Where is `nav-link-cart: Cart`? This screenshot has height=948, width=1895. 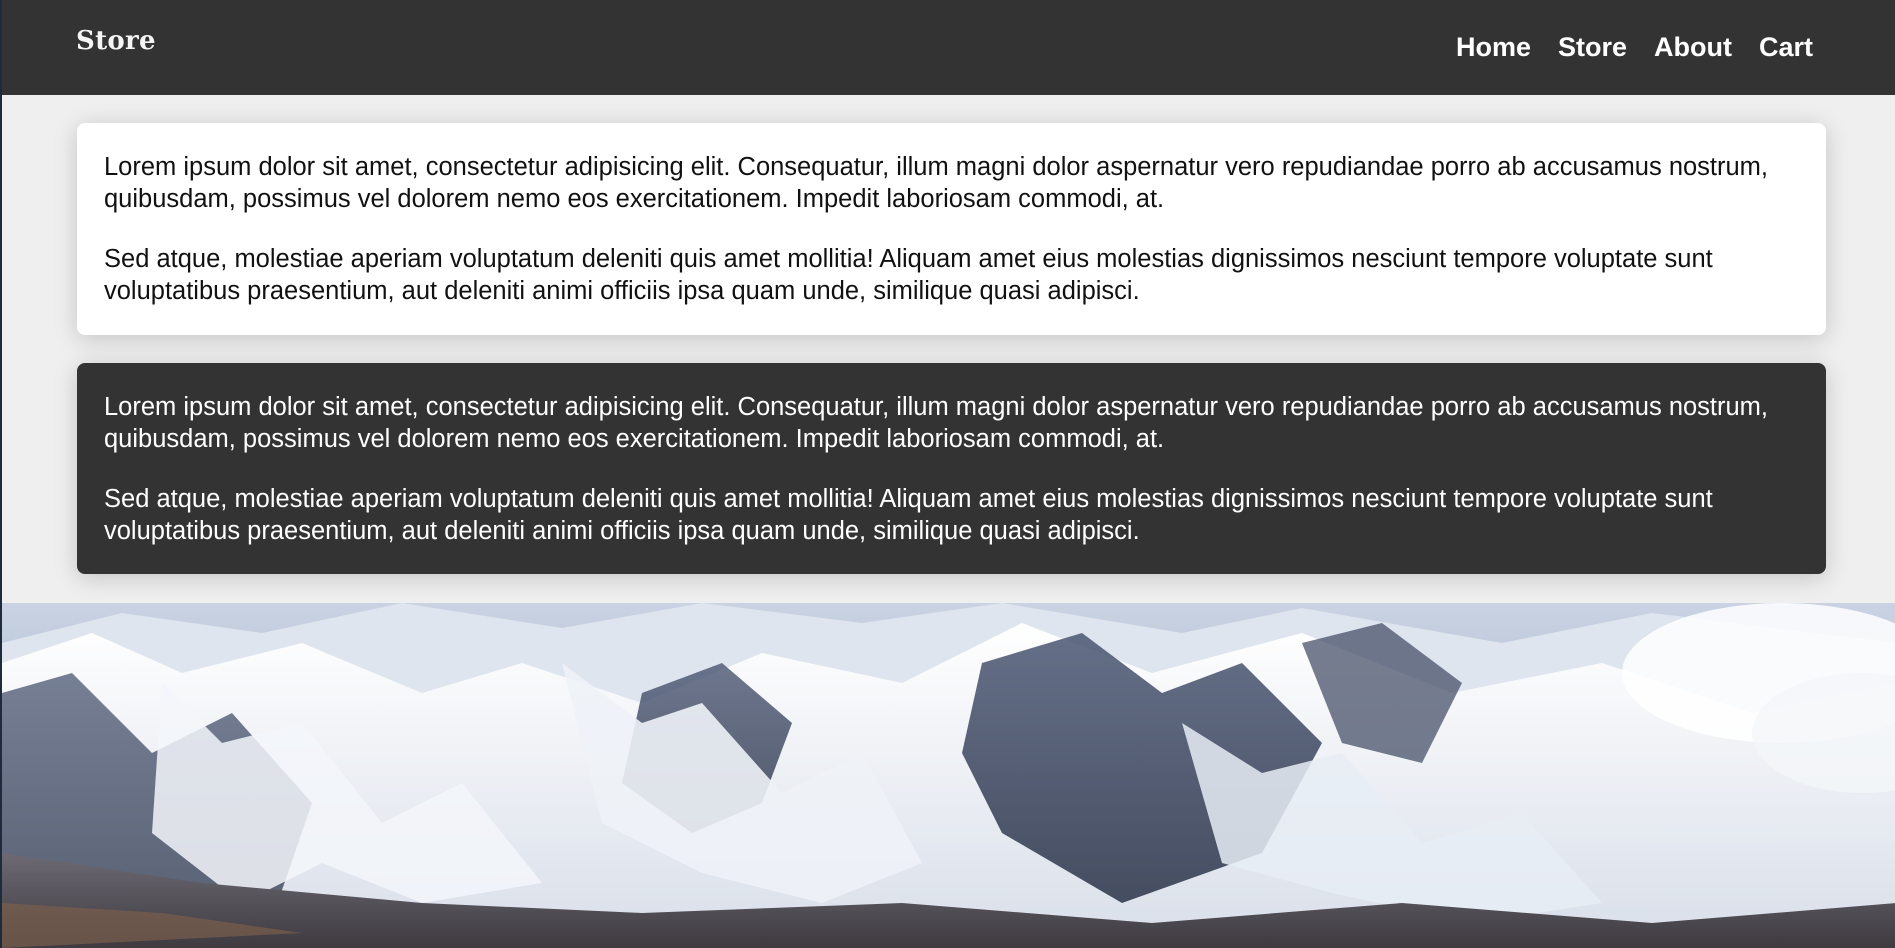
nav-link-cart: Cart is located at coordinates (1786, 47).